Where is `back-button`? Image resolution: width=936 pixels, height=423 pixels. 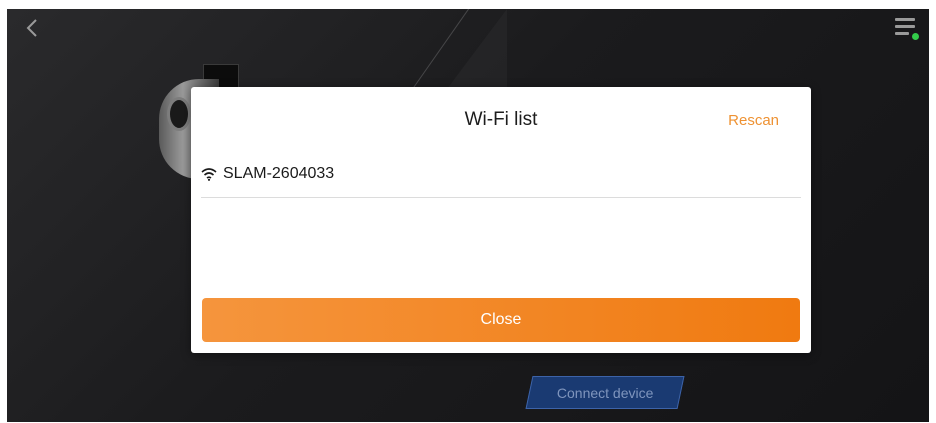
back-button is located at coordinates (32, 28).